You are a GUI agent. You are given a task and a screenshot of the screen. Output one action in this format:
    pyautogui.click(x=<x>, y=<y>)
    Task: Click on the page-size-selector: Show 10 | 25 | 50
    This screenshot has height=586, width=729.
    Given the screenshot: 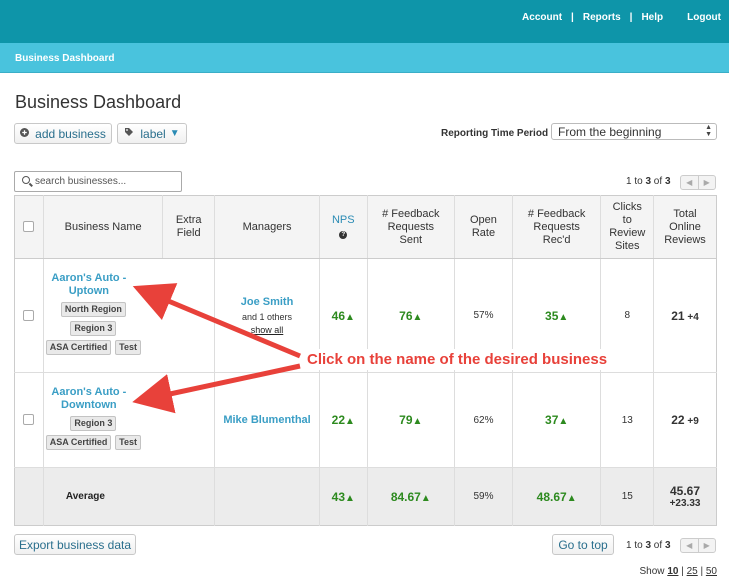 What is the action you would take?
    pyautogui.click(x=678, y=571)
    